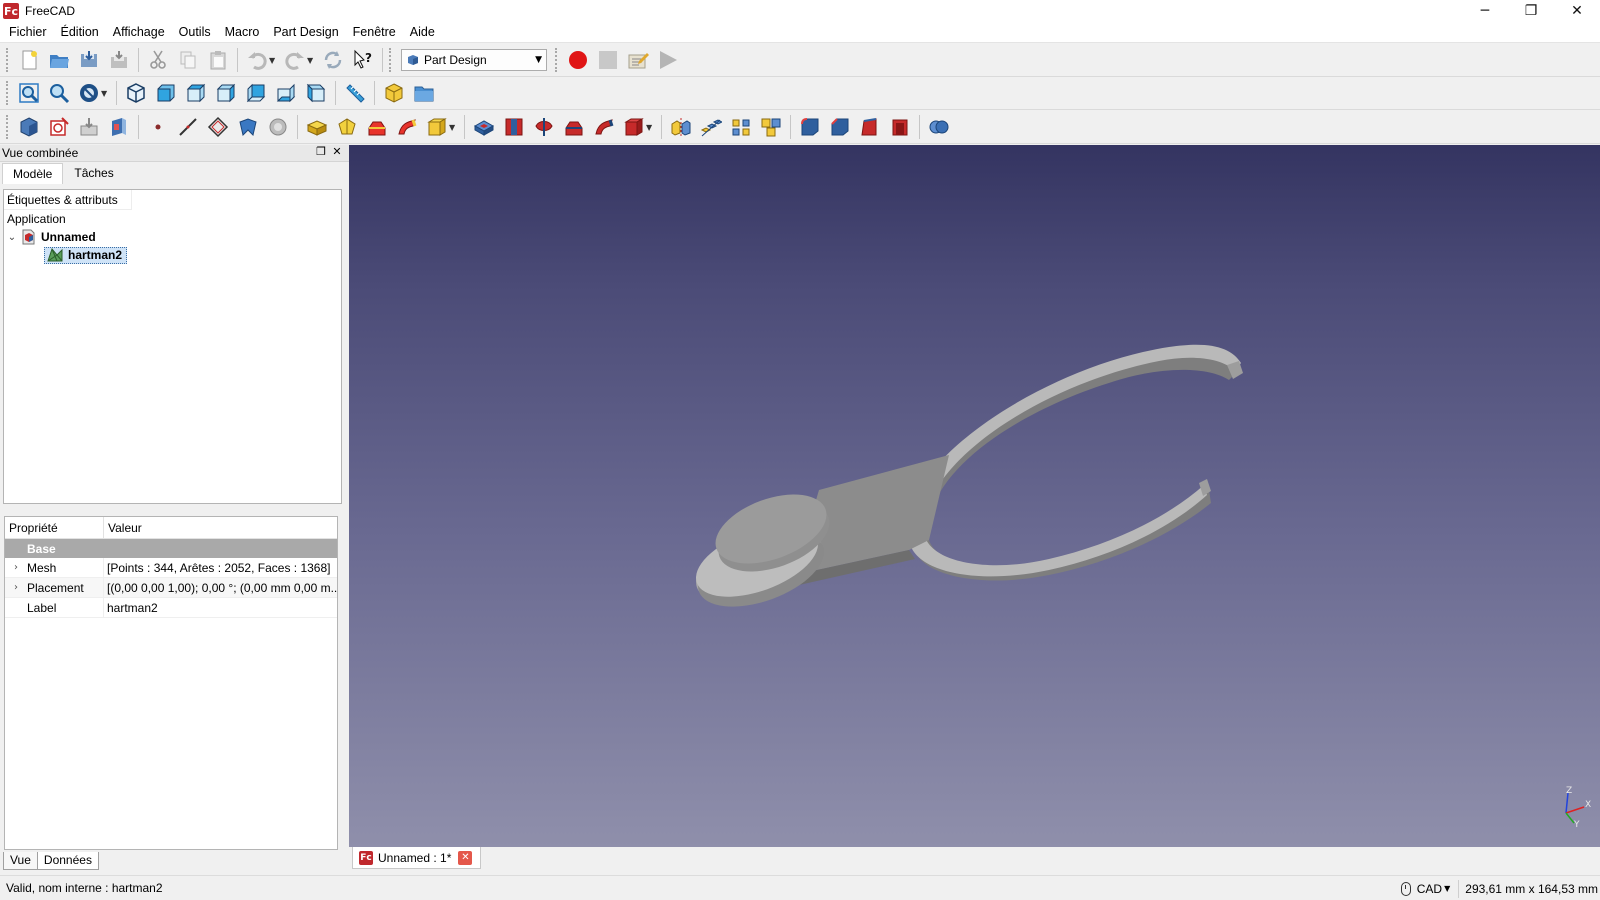 The image size is (1600, 900). Describe the element at coordinates (407, 127) in the screenshot. I see `additive-pipe-button` at that location.